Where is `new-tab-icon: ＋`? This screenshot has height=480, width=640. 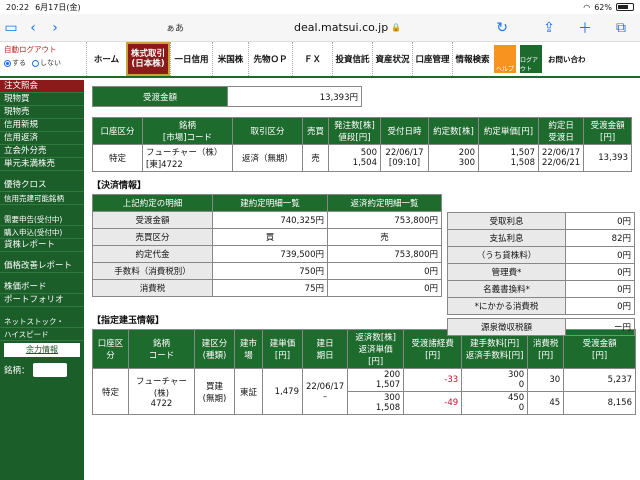
new-tab-icon: ＋ is located at coordinates (585, 28).